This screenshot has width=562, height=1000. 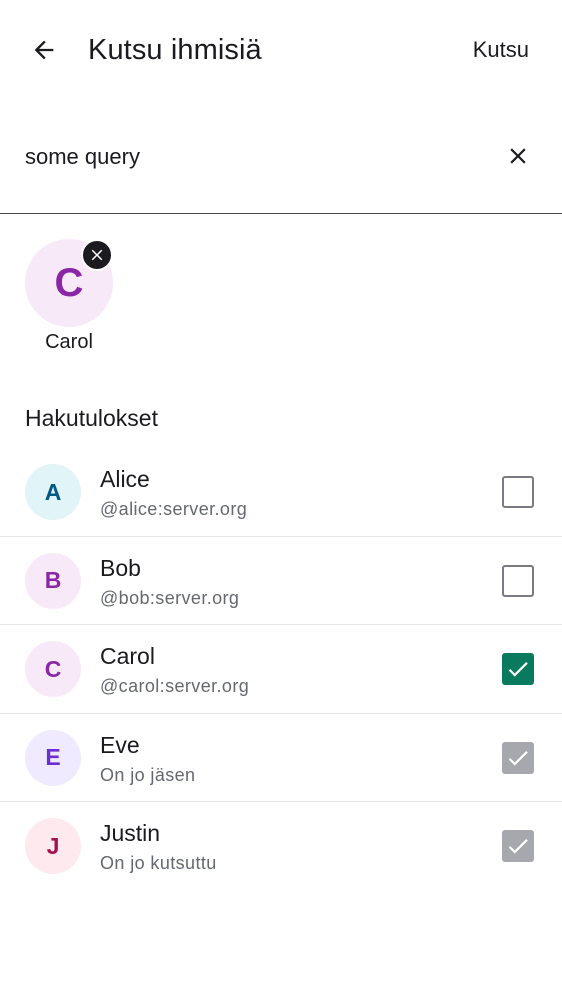 What do you see at coordinates (148, 774) in the screenshot?
I see `membership-status: On jo jäsen` at bounding box center [148, 774].